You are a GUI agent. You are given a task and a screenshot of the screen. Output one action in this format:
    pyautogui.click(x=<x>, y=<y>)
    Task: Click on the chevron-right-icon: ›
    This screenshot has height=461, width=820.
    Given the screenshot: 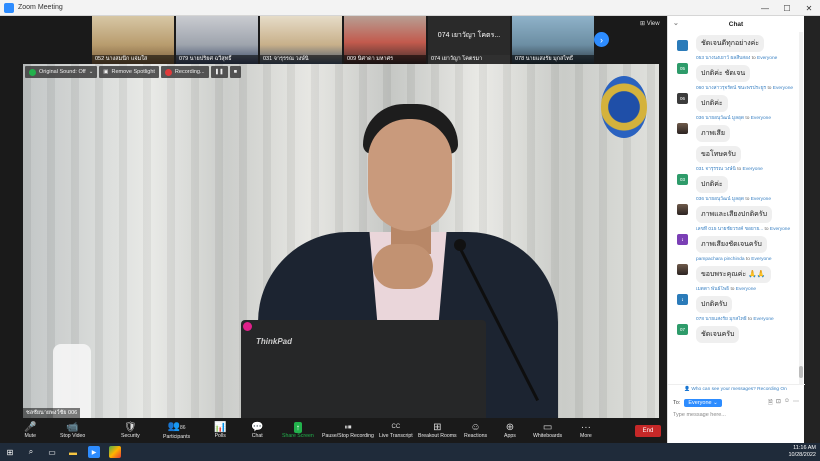 What is the action you would take?
    pyautogui.click(x=601, y=39)
    